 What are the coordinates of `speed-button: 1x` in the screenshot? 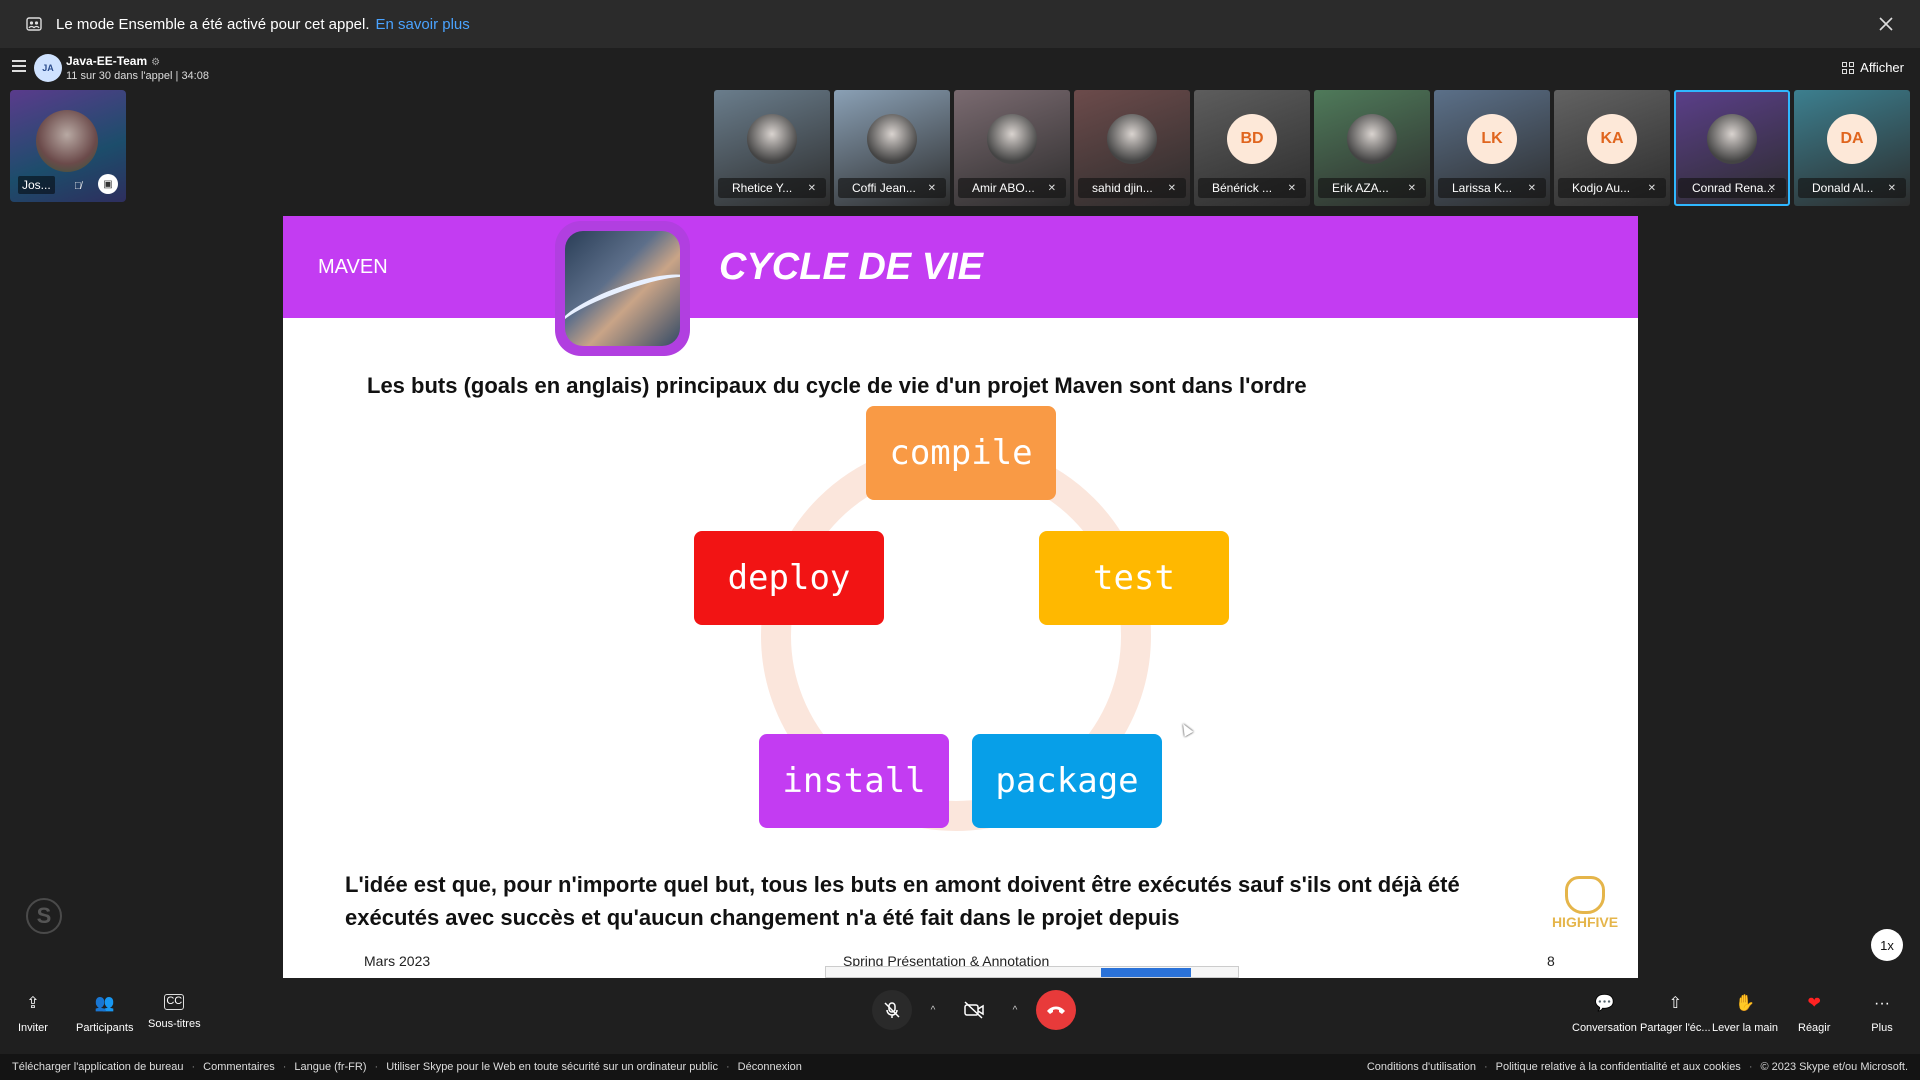 It's located at (1887, 945).